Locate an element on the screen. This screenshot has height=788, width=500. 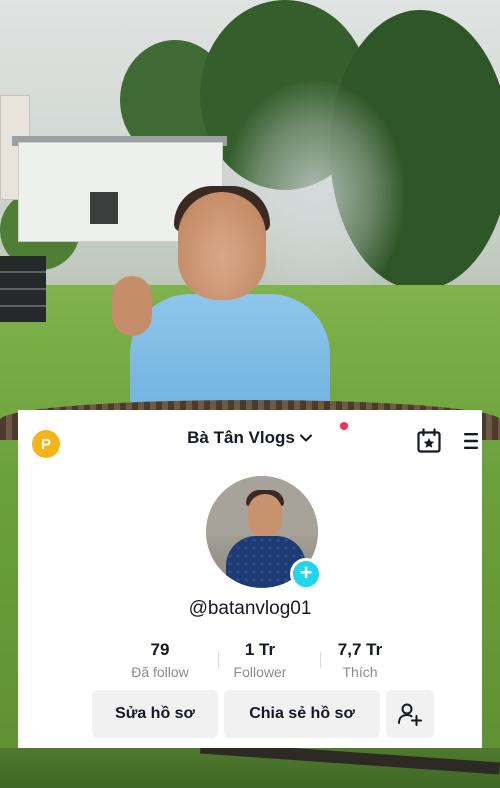
profile-handle: @batanvlog01 is located at coordinates (250, 608).